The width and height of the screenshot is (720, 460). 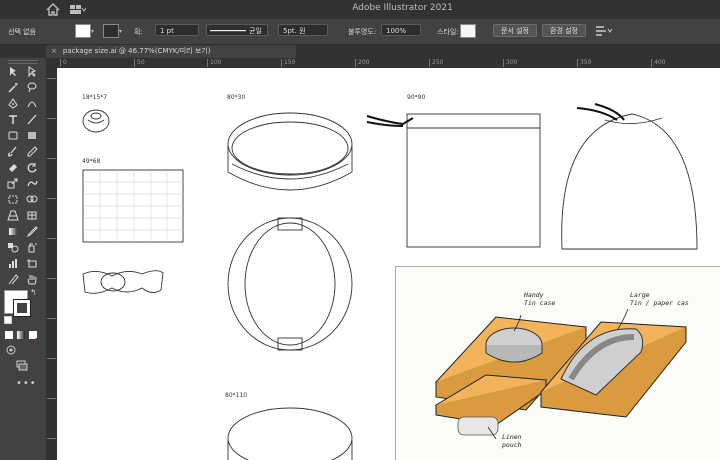 I want to click on slice-tool-icon, so click(x=13, y=279).